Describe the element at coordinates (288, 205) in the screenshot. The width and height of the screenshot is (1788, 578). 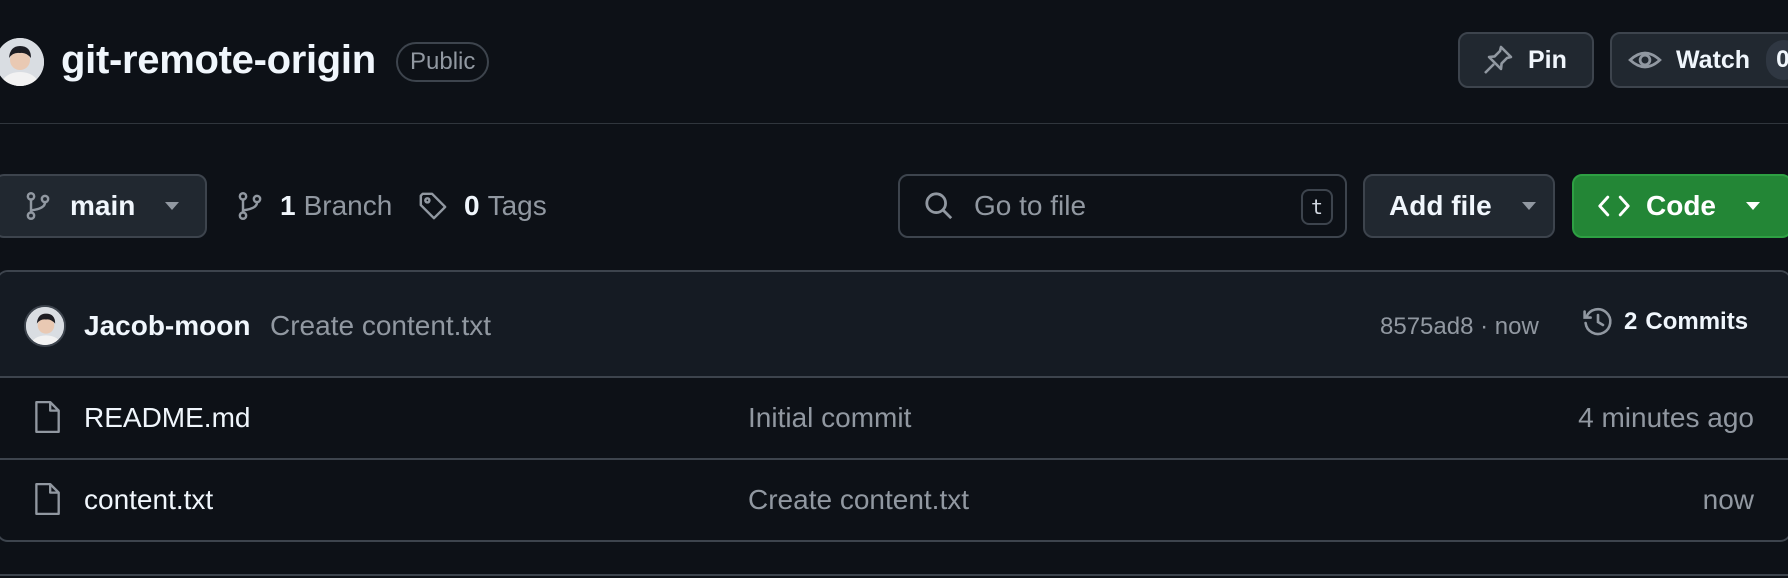
I see `branch-count: 1` at that location.